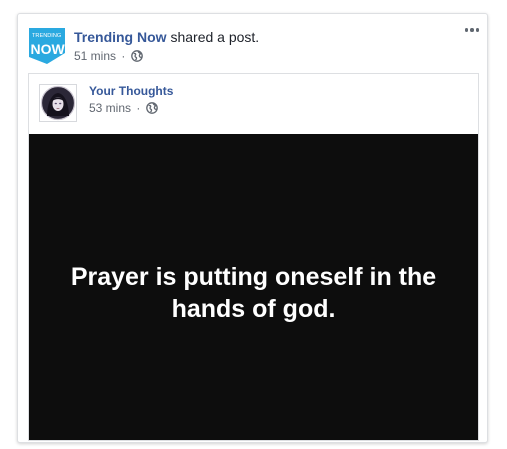 The width and height of the screenshot is (507, 449). I want to click on trending-now-logo: TRENDING NOW, so click(47, 46).